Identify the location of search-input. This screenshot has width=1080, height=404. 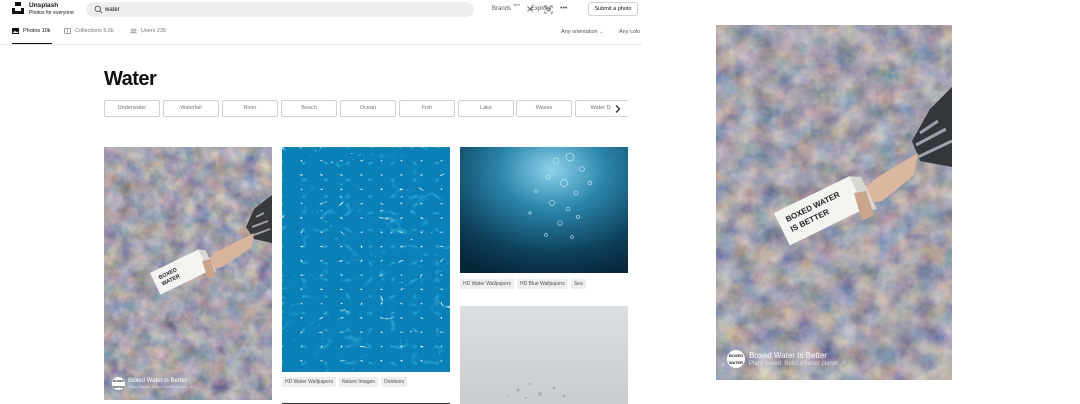
(255, 9).